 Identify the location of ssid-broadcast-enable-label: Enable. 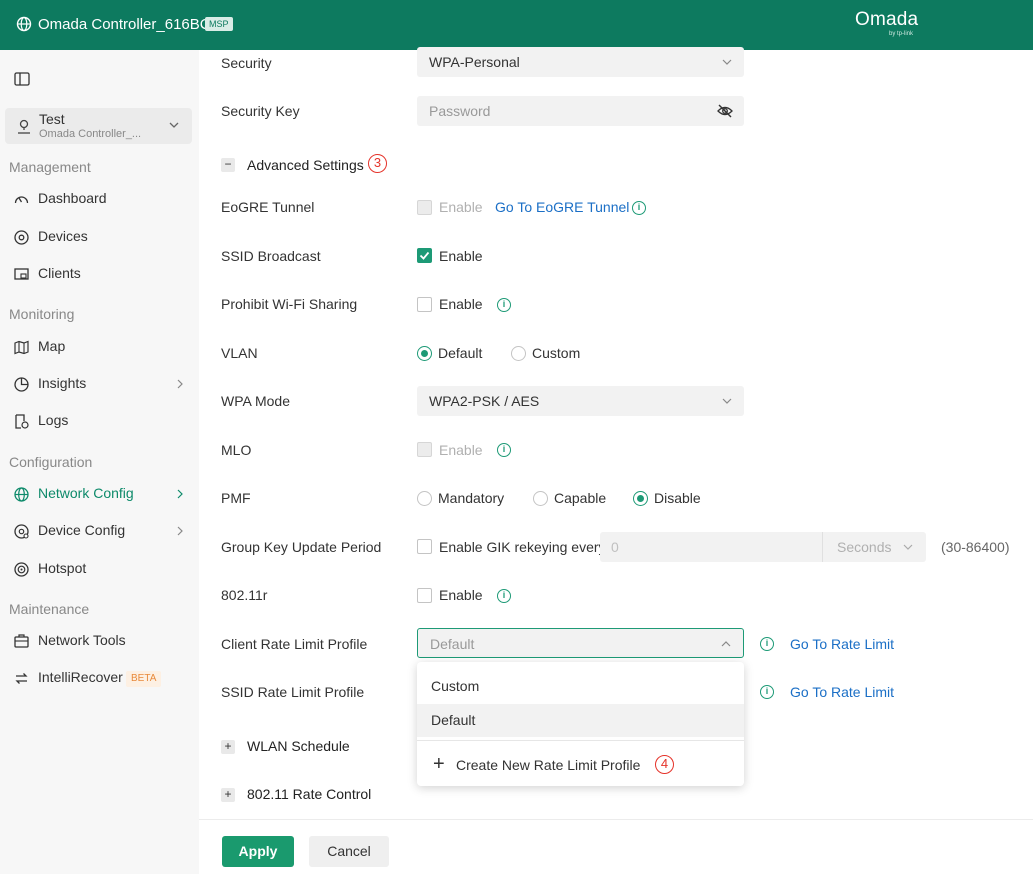
(461, 256).